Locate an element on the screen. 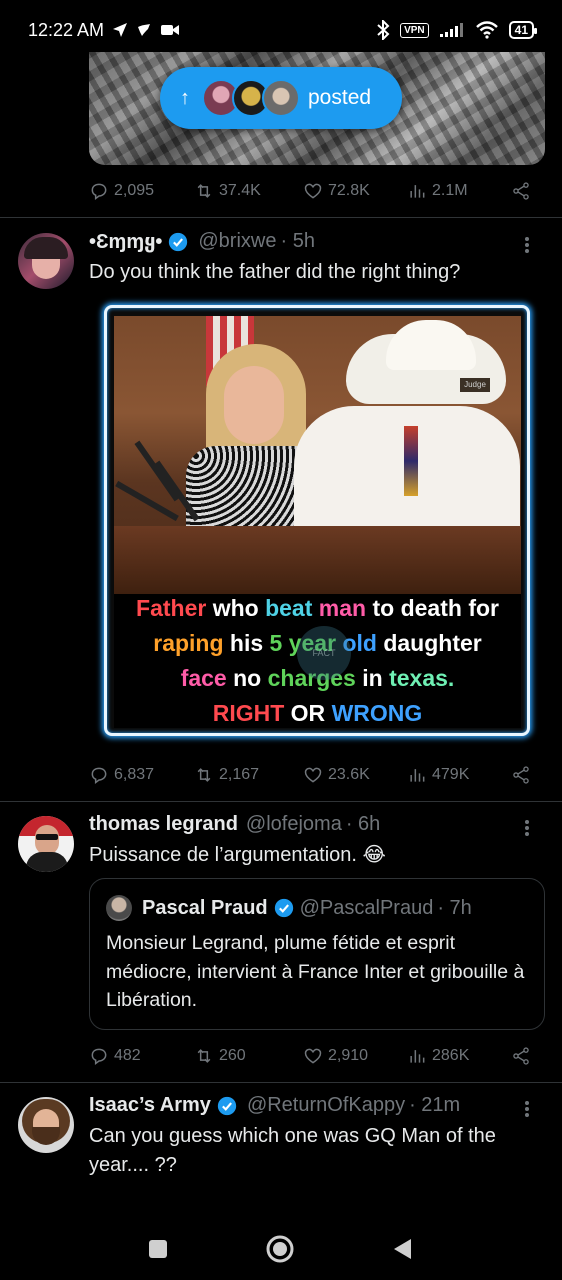 The image size is (562, 1280). repost-count: 2,167 is located at coordinates (239, 774).